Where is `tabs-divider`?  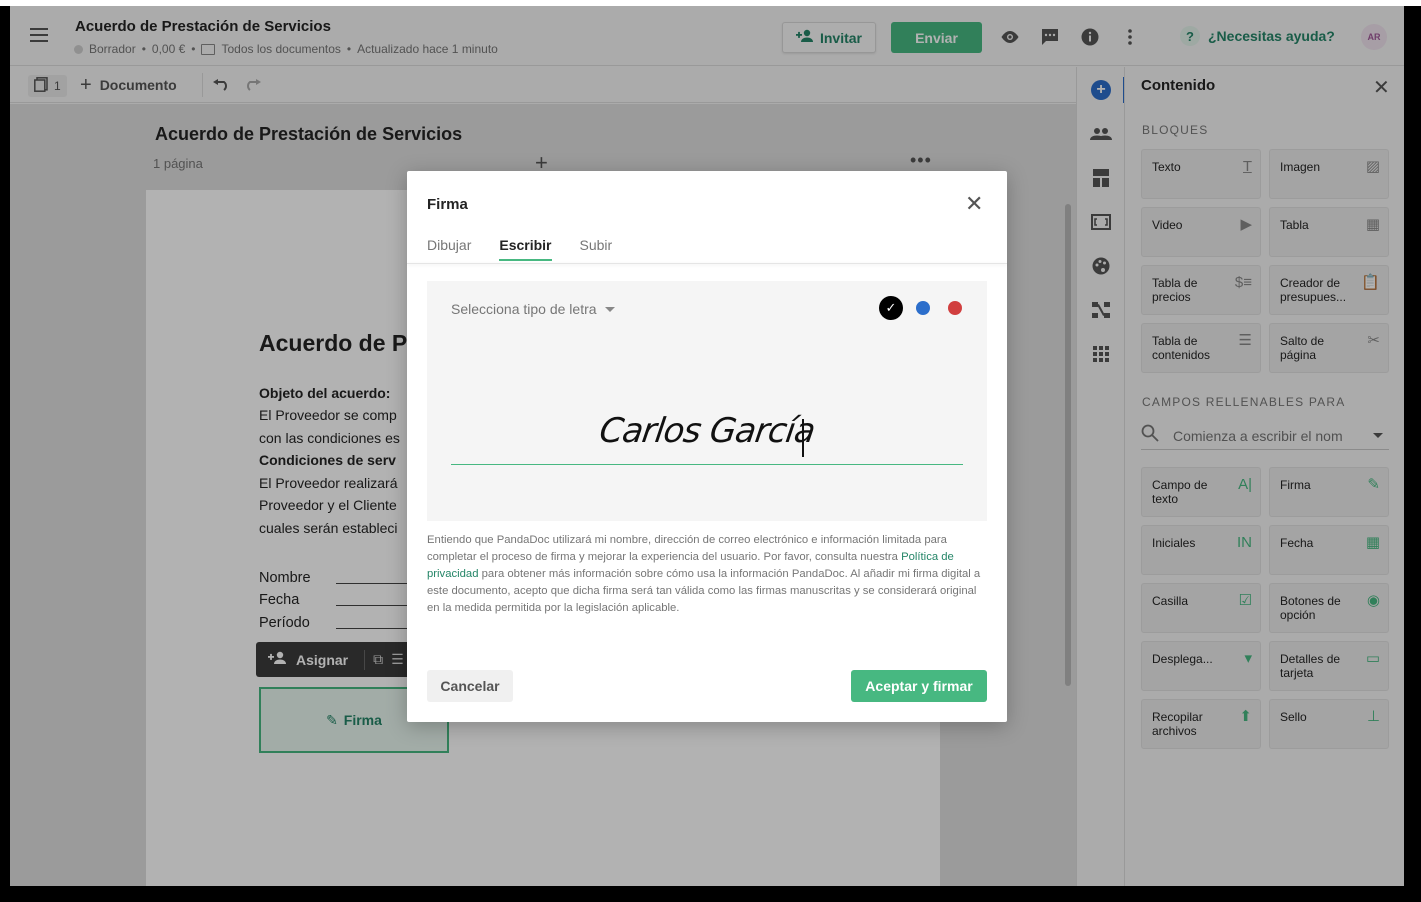
tabs-divider is located at coordinates (707, 263).